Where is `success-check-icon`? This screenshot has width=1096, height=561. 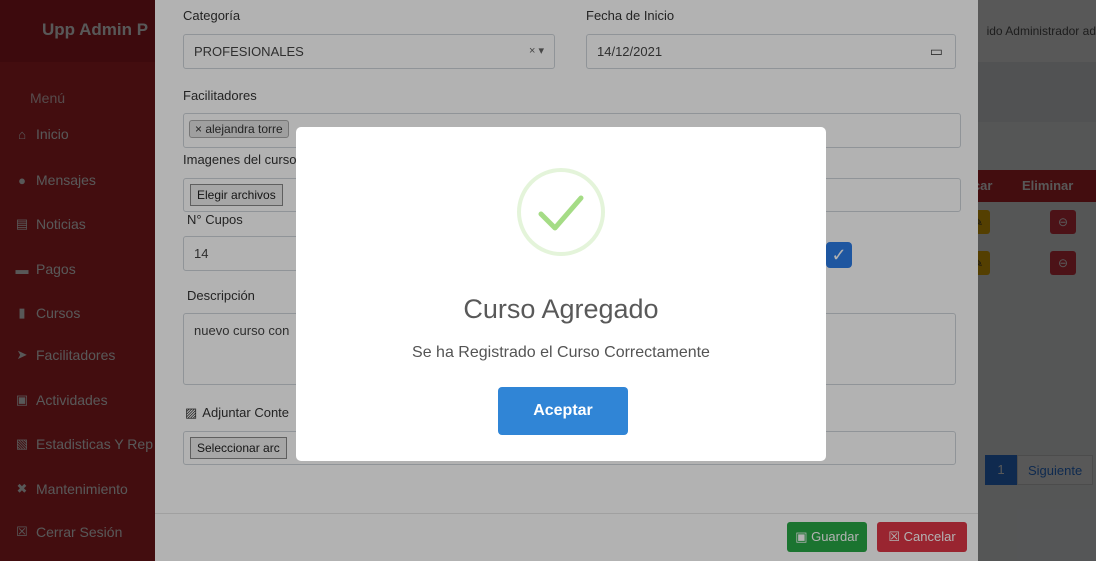 success-check-icon is located at coordinates (561, 212).